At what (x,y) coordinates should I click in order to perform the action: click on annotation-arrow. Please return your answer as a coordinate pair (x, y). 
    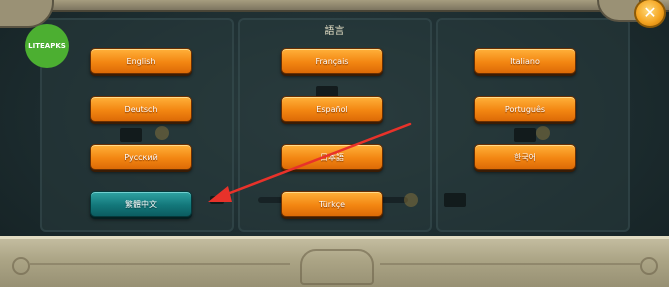
    Looking at the image, I should click on (310, 162).